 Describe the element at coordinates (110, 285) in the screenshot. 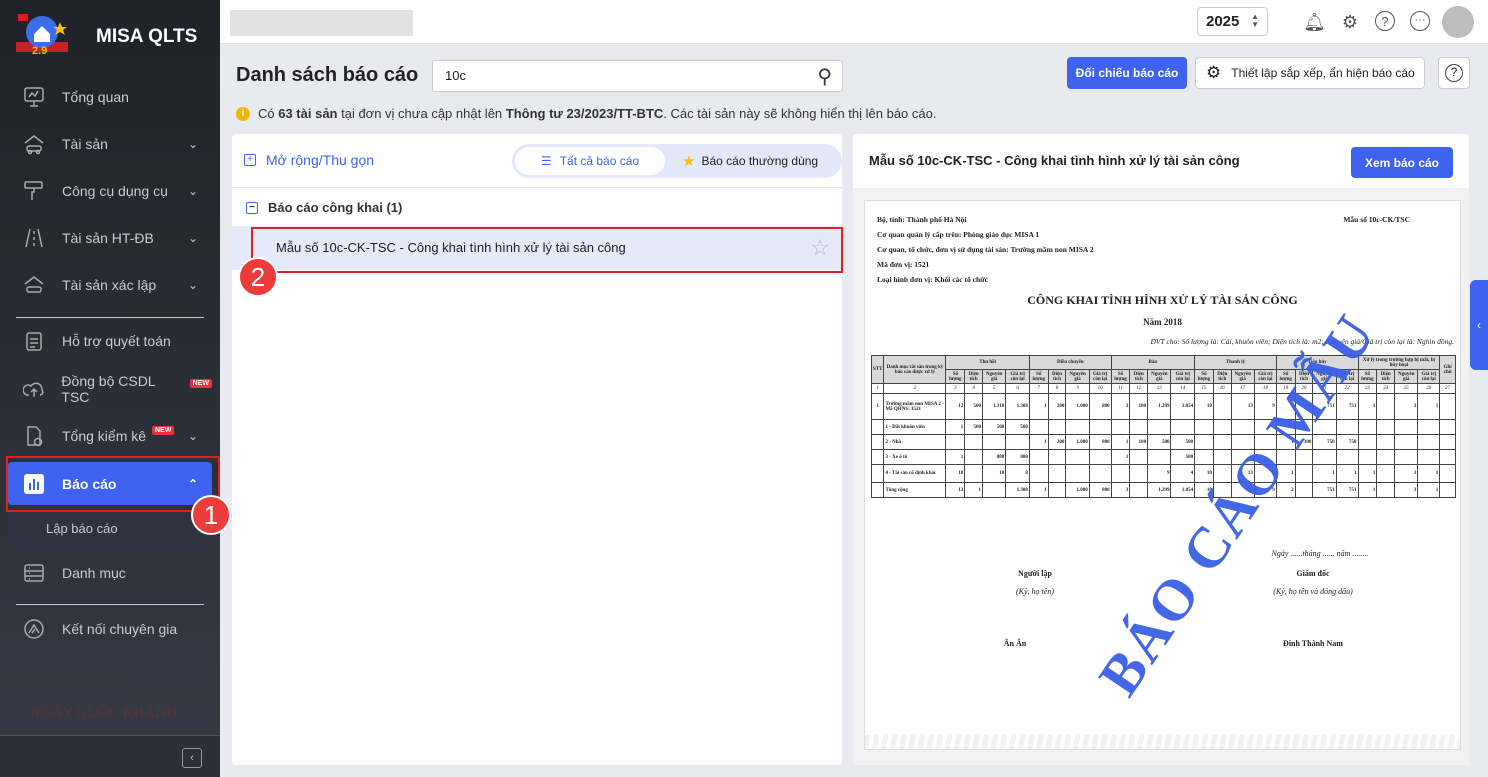

I see `sidebar-item-established-assets: Tài sản xác lập ⌄` at that location.